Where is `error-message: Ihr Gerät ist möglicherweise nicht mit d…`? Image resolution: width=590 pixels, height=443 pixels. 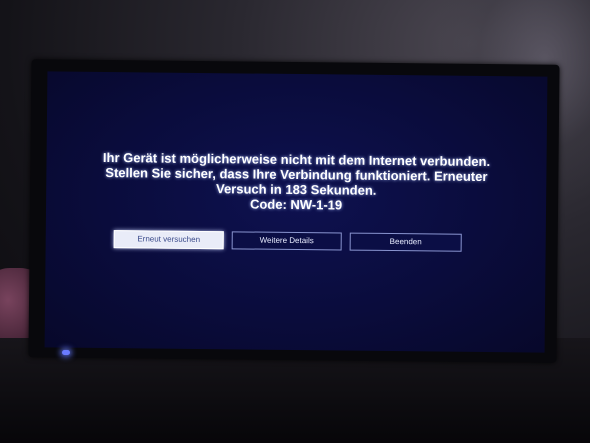 error-message: Ihr Gerät ist möglicherweise nicht mit d… is located at coordinates (296, 181).